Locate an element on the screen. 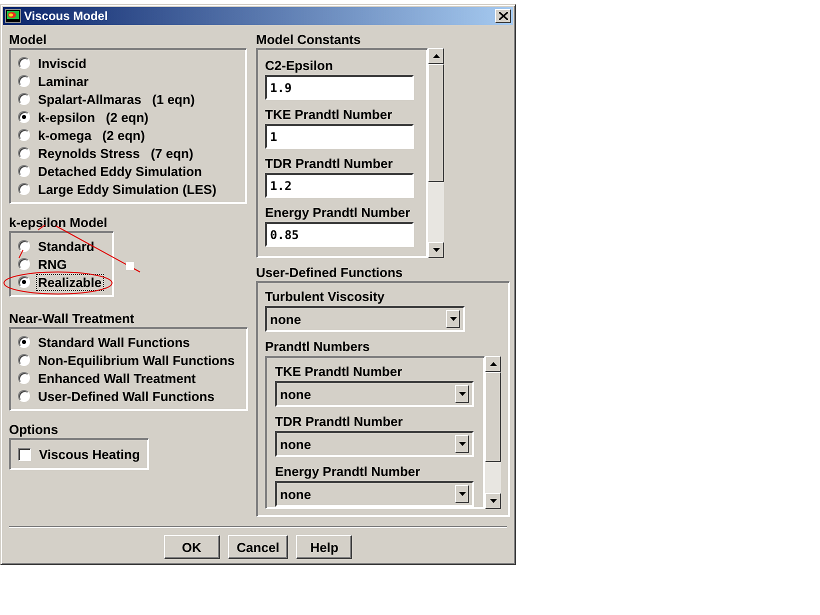 The height and width of the screenshot is (615, 820). radio-label: Reynolds Stress (7 eqn) is located at coordinates (116, 153).